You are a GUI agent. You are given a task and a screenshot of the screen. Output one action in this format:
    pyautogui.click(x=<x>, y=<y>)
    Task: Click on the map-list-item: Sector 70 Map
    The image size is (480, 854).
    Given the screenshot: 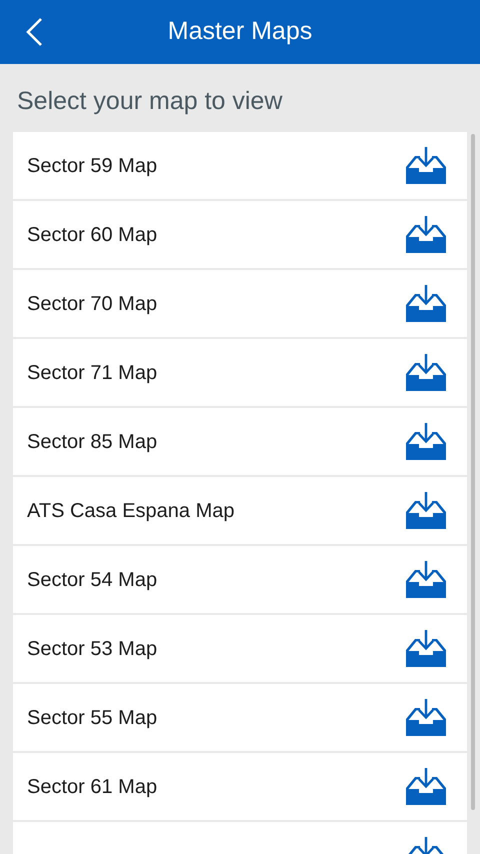 What is the action you would take?
    pyautogui.click(x=240, y=303)
    